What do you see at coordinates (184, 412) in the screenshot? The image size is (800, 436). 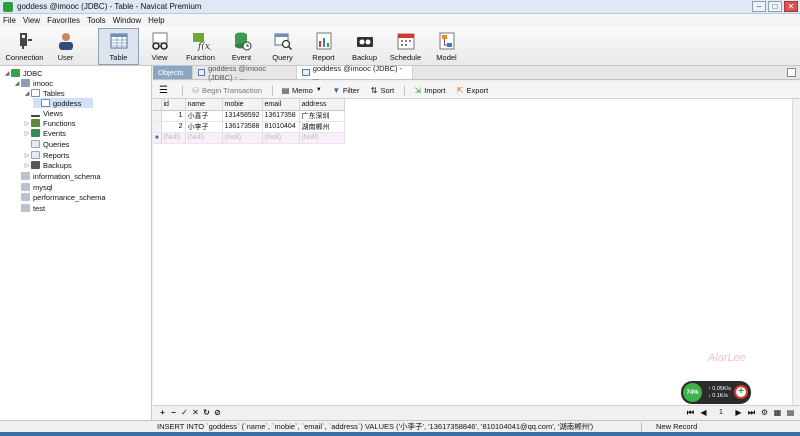 I see `apply-changes-icon: ✓` at bounding box center [184, 412].